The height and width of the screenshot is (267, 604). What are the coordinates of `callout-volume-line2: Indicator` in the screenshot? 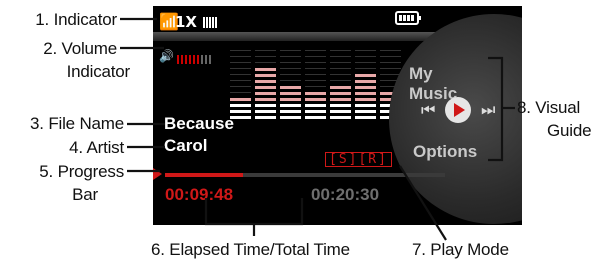 It's located at (98, 71).